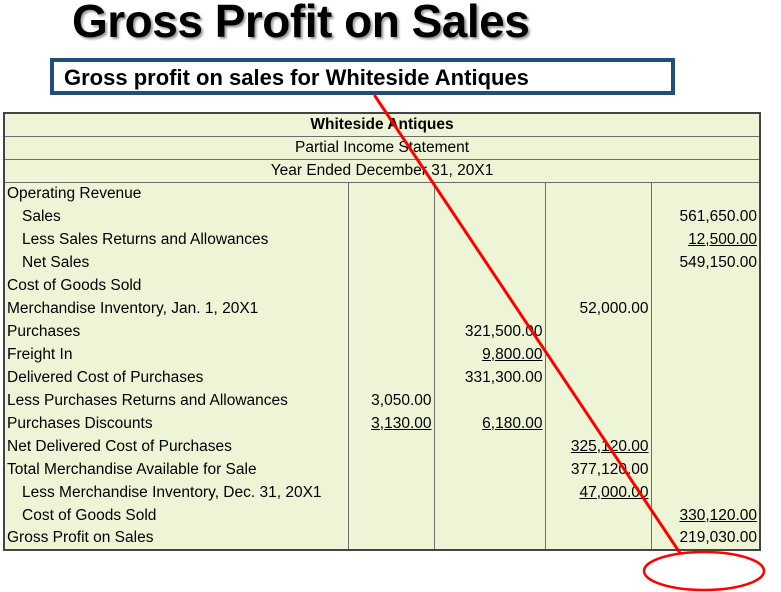 This screenshot has height=592, width=781. I want to click on row-label: Cost of Goods Sold, so click(176, 285).